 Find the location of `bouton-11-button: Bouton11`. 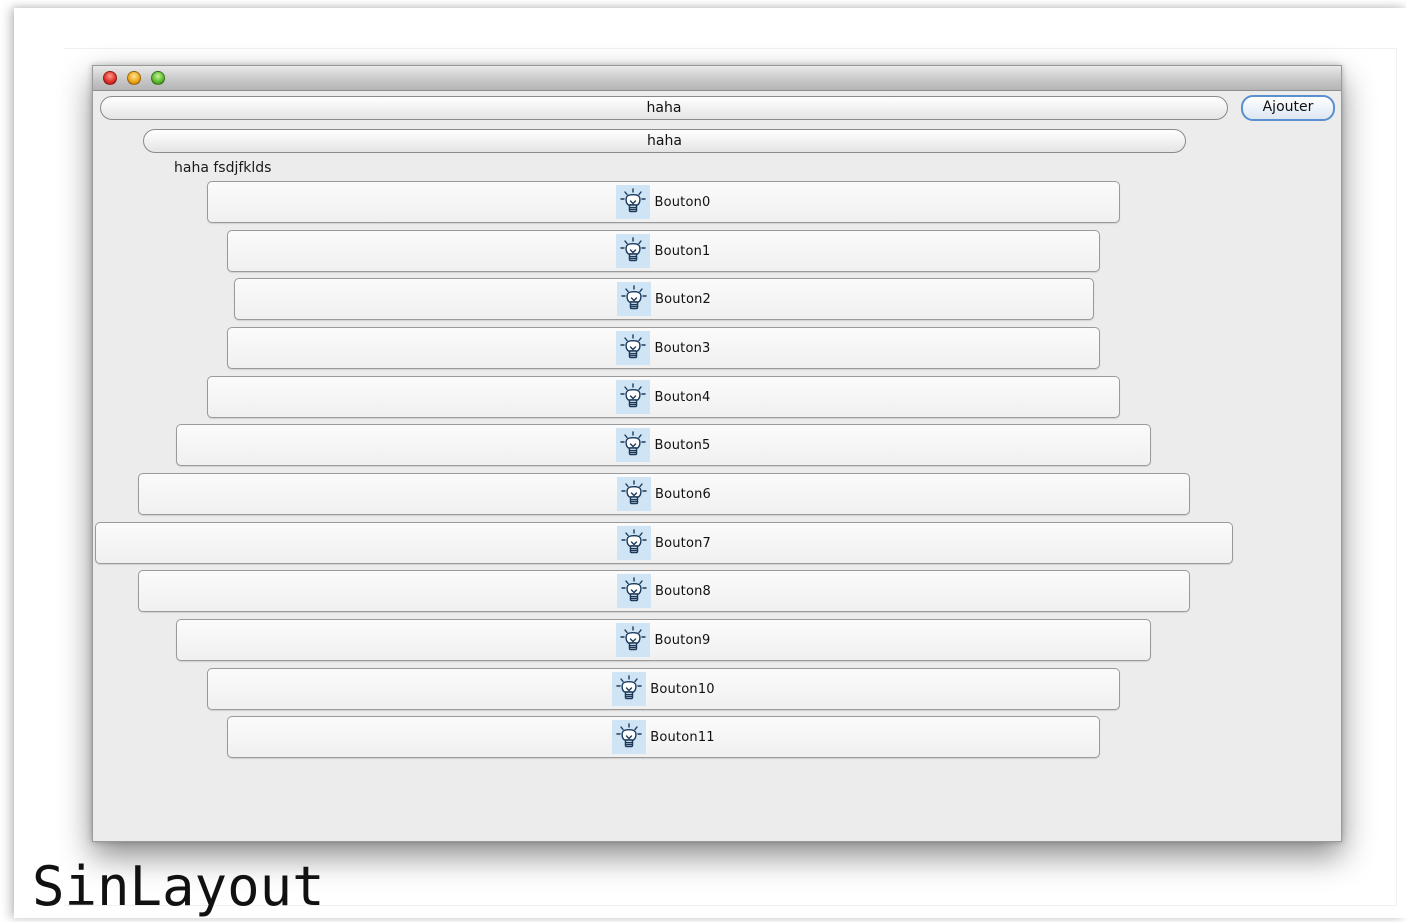

bouton-11-button: Bouton11 is located at coordinates (663, 737).